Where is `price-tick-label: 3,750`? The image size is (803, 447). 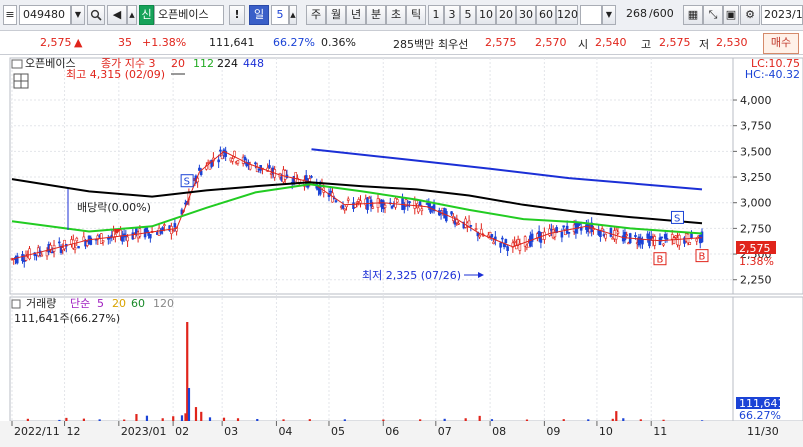 price-tick-label: 3,750 is located at coordinates (756, 126).